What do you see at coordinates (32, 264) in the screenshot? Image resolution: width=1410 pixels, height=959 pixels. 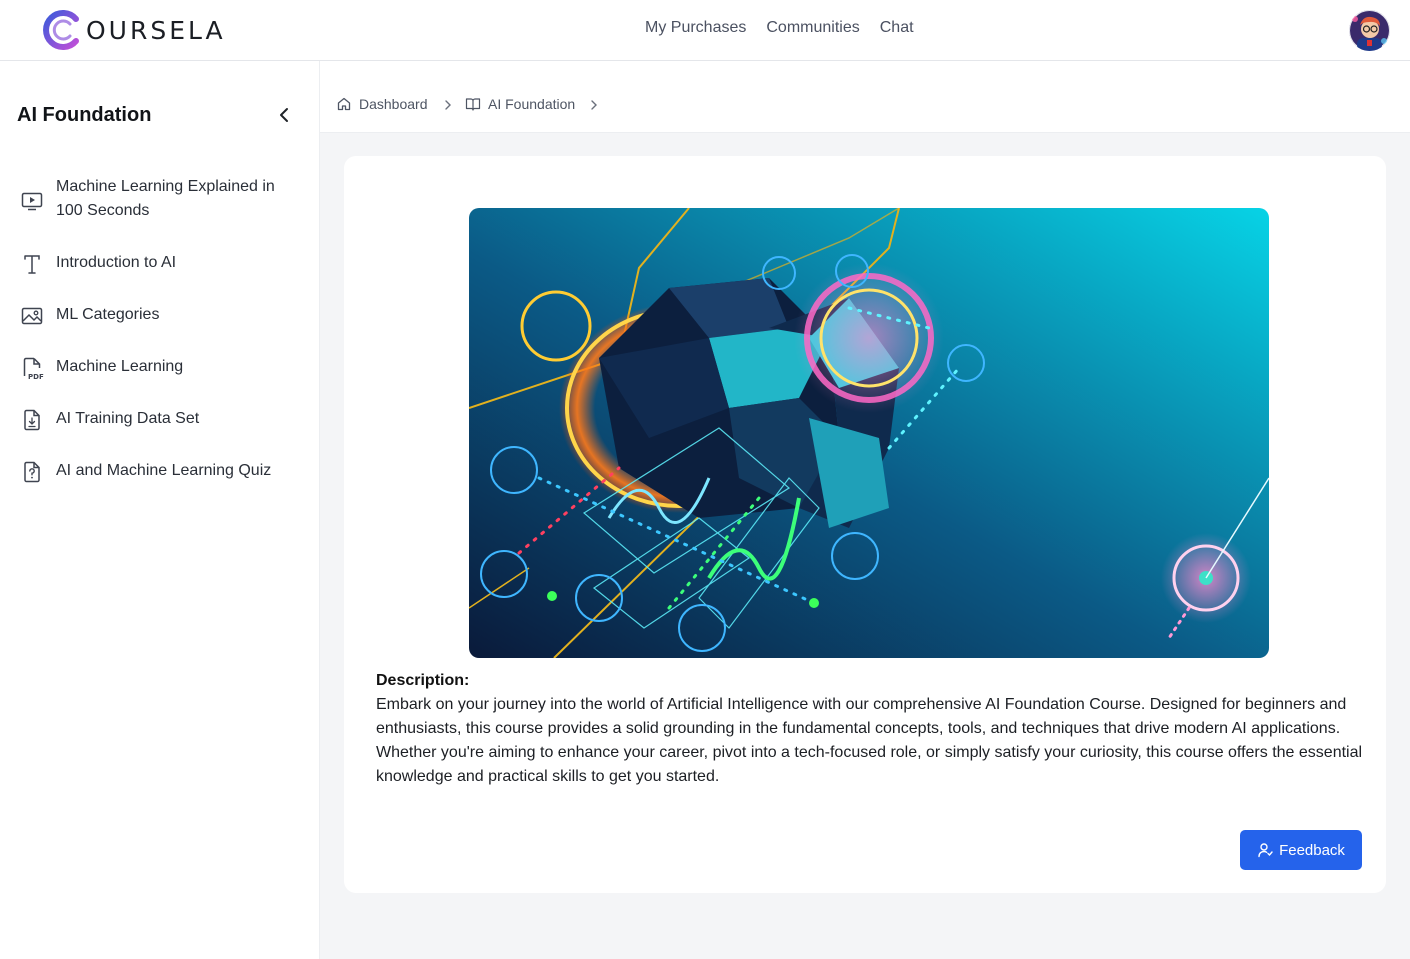 I see `text-icon` at bounding box center [32, 264].